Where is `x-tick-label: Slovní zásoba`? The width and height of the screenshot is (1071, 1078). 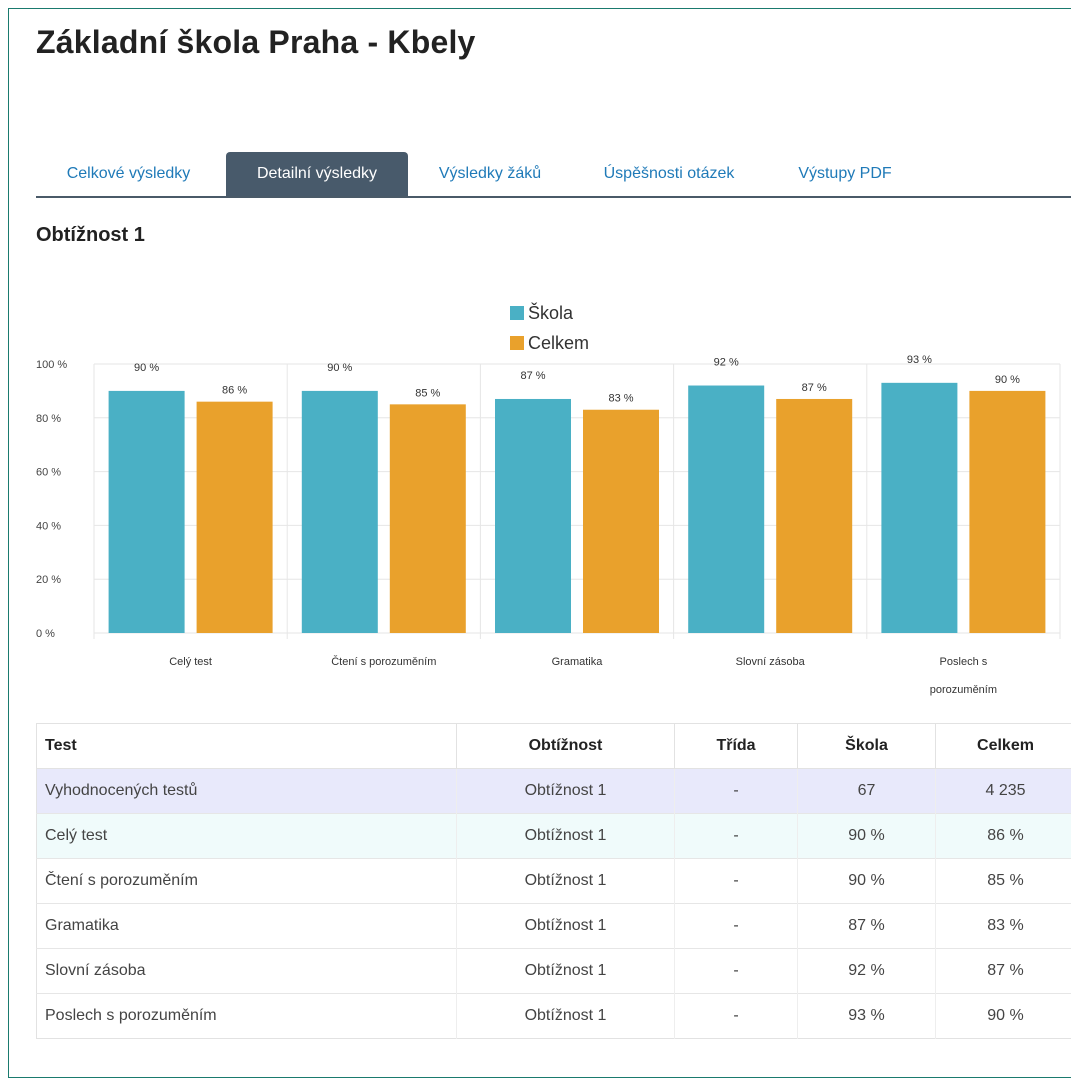
x-tick-label: Slovní zásoba is located at coordinates (771, 662).